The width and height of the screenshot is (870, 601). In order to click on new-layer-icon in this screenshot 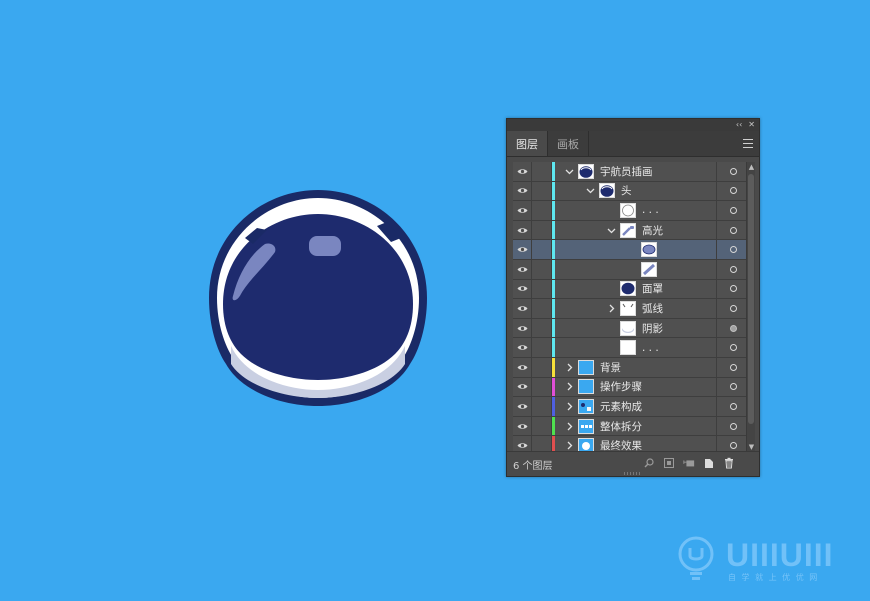, I will do `click(709, 463)`.